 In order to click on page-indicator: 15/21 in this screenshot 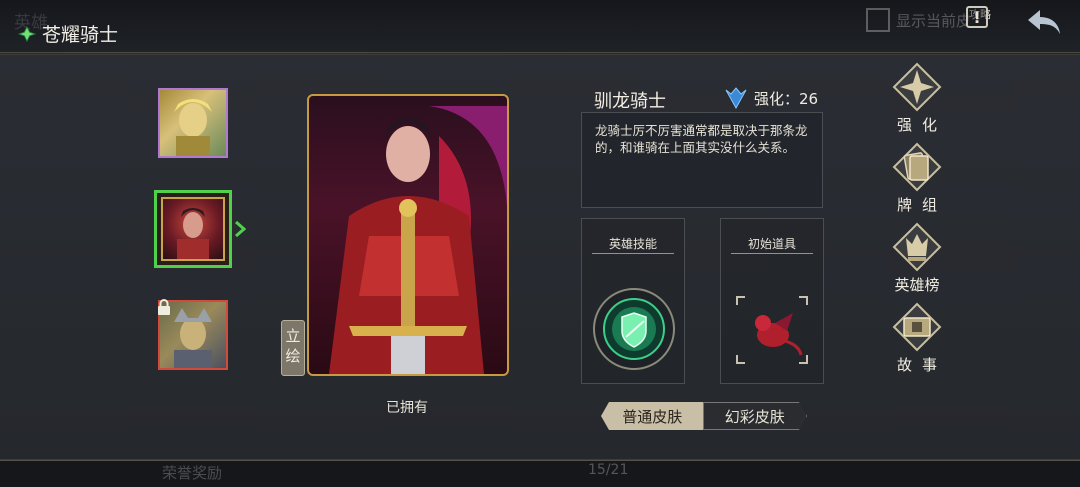, I will do `click(608, 470)`.